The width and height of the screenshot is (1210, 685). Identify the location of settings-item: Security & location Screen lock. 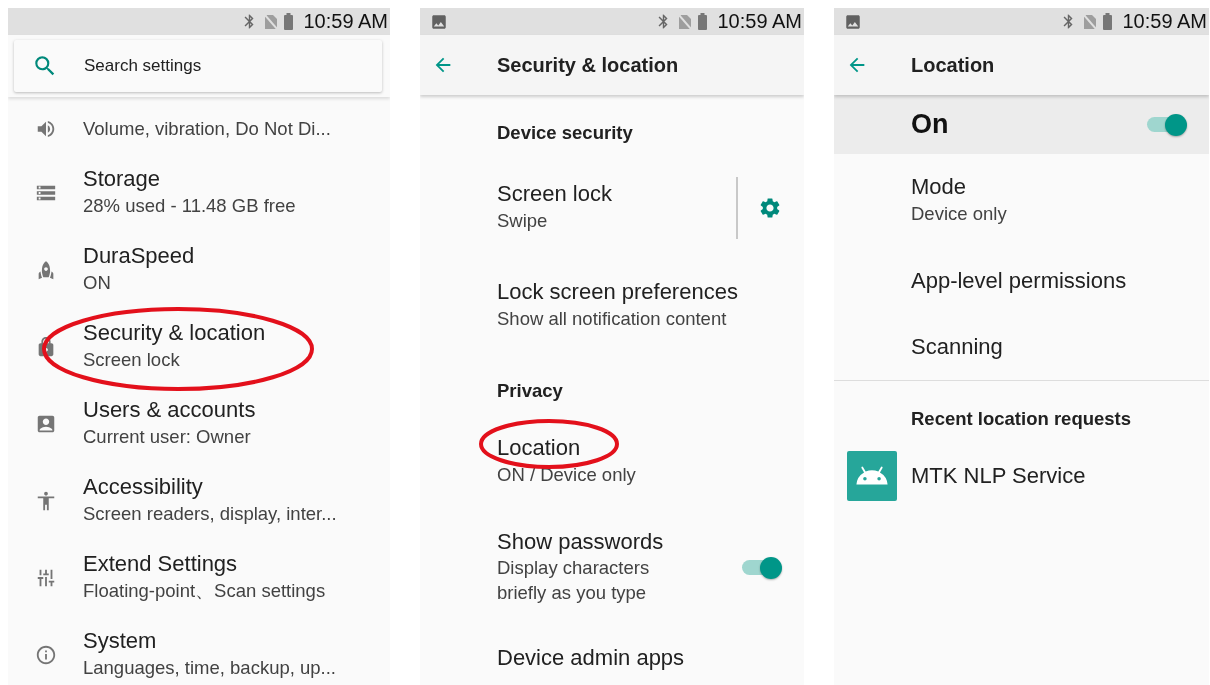
(199, 347).